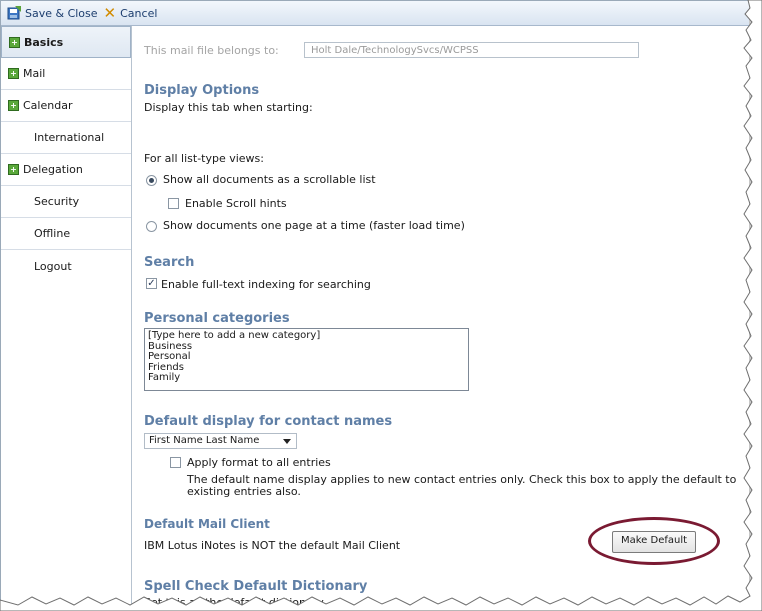  I want to click on save-icon, so click(14, 13).